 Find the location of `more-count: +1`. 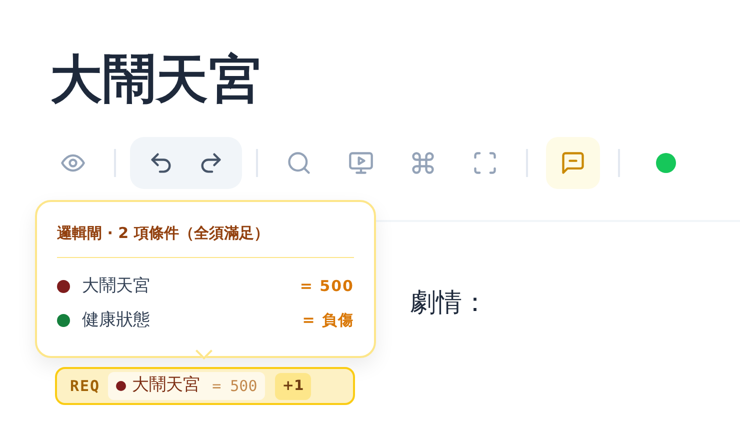

more-count: +1 is located at coordinates (293, 386).